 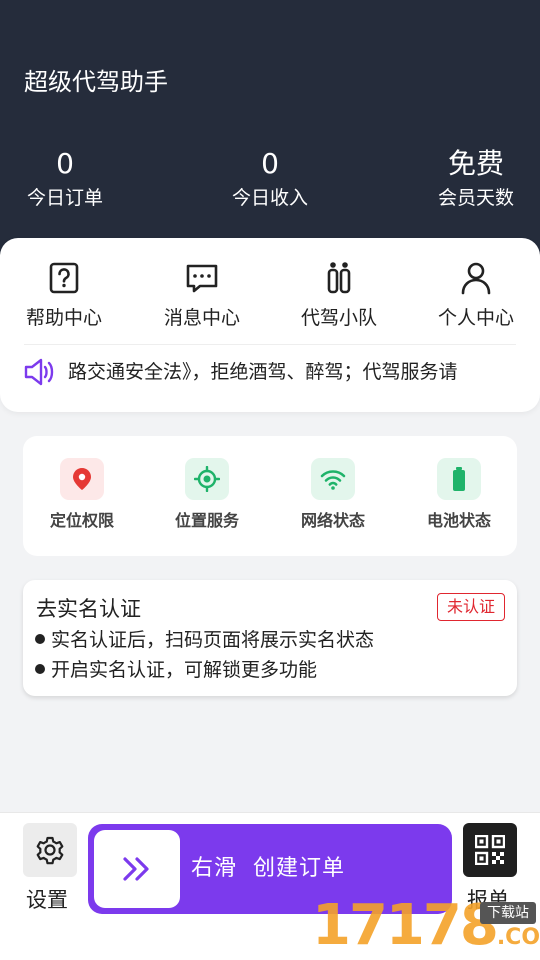 I want to click on settings-label: 设置, so click(x=47, y=900).